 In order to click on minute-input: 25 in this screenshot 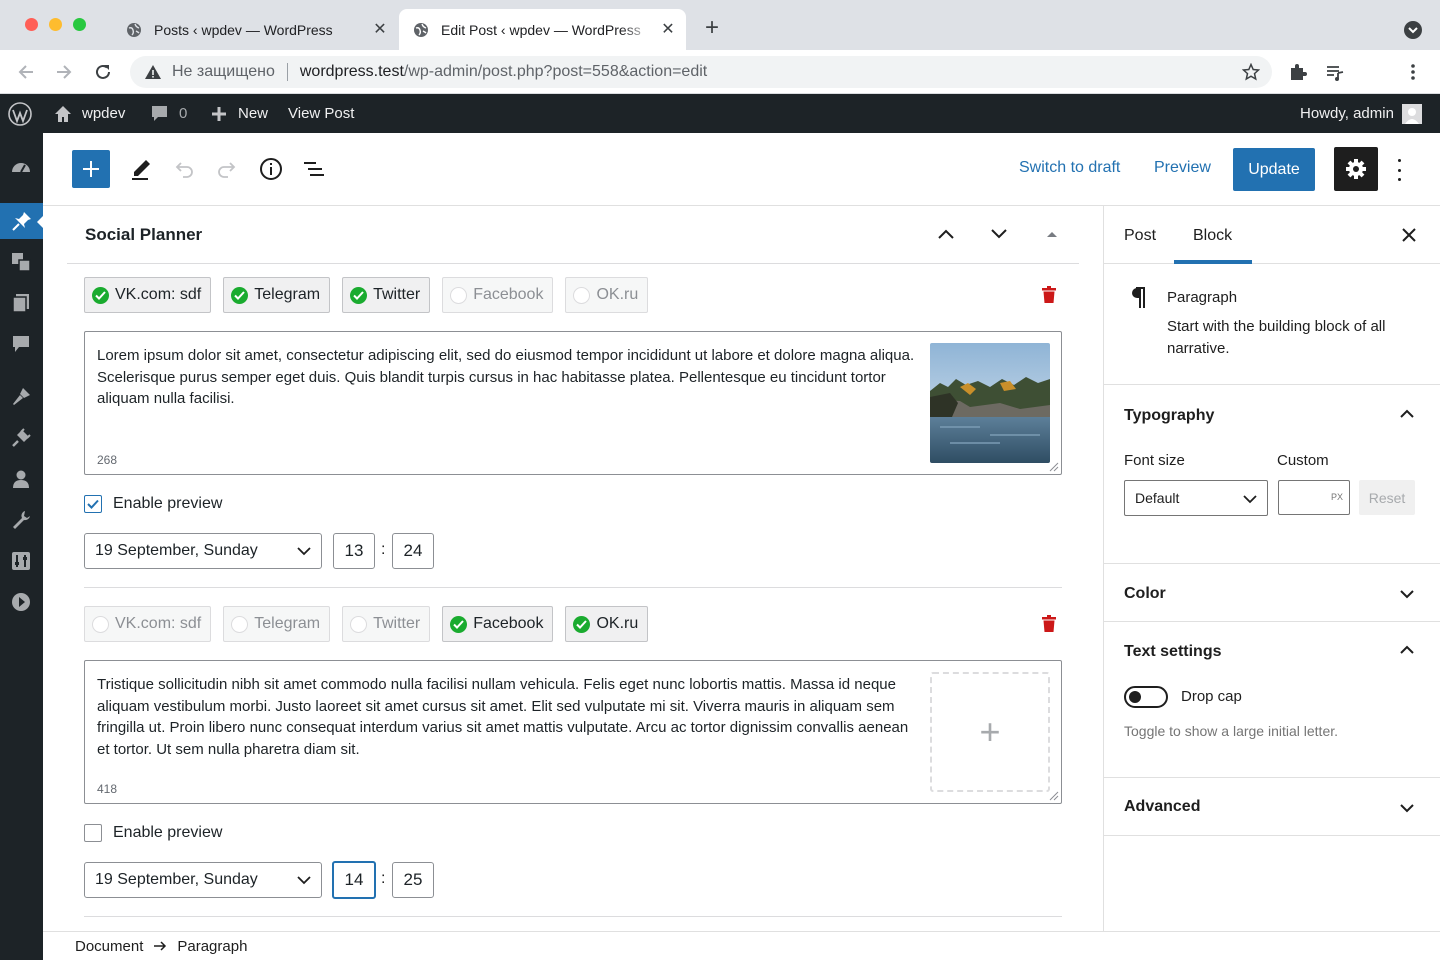, I will do `click(413, 880)`.